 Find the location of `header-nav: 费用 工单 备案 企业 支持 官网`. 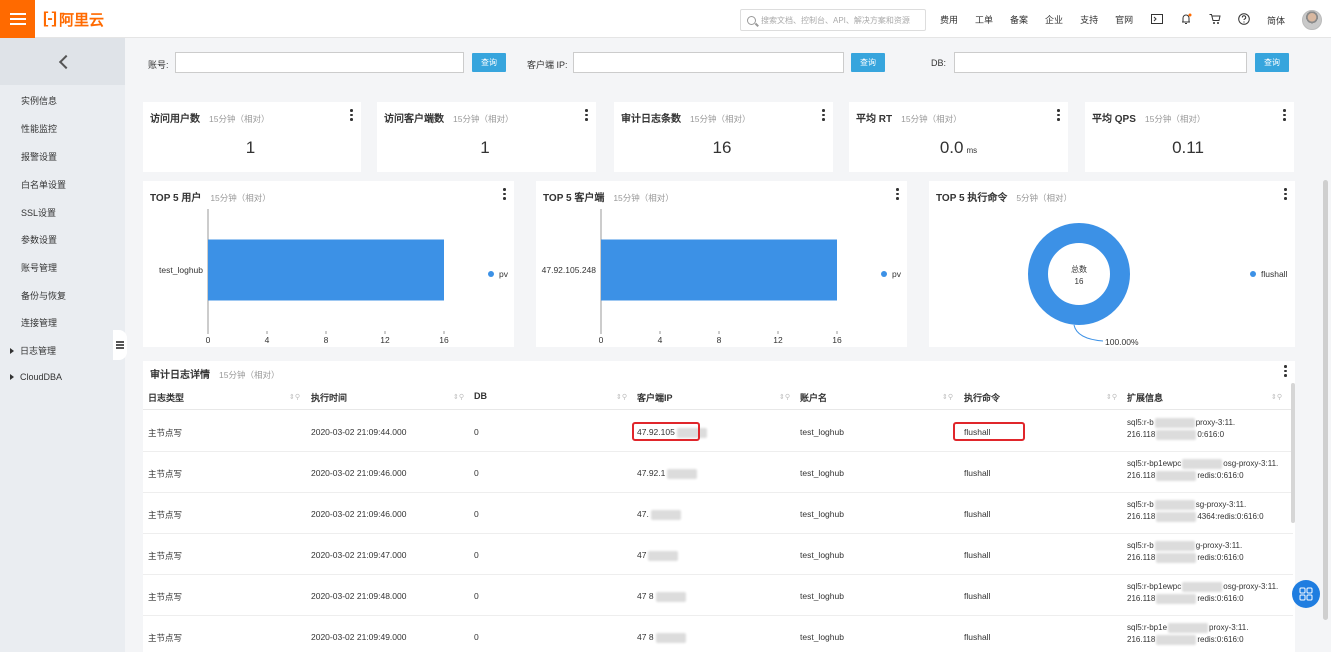

header-nav: 费用 工单 备案 企业 支持 官网 is located at coordinates (1045, 19).